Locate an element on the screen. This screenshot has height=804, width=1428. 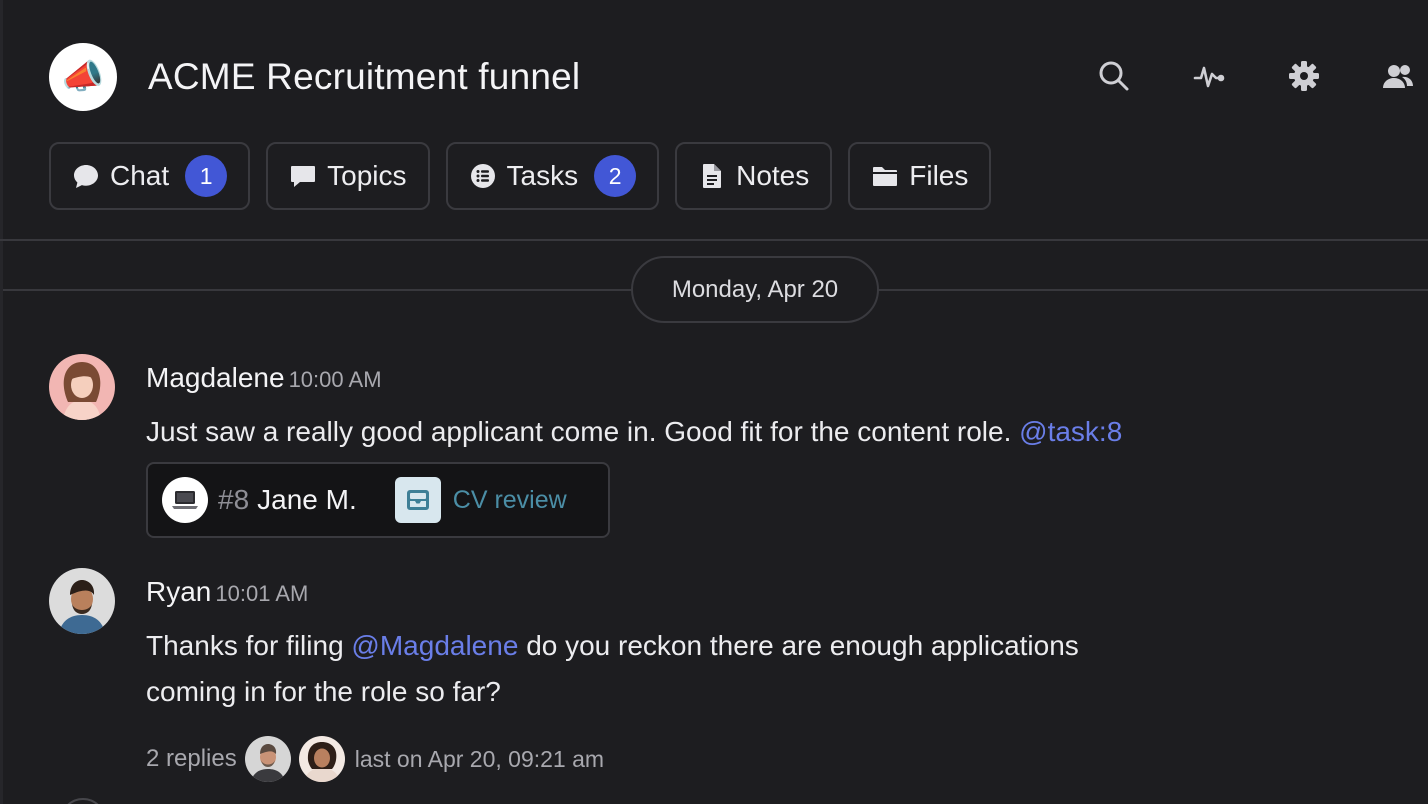
message-body: coming in for the role so far? is located at coordinates (323, 691).